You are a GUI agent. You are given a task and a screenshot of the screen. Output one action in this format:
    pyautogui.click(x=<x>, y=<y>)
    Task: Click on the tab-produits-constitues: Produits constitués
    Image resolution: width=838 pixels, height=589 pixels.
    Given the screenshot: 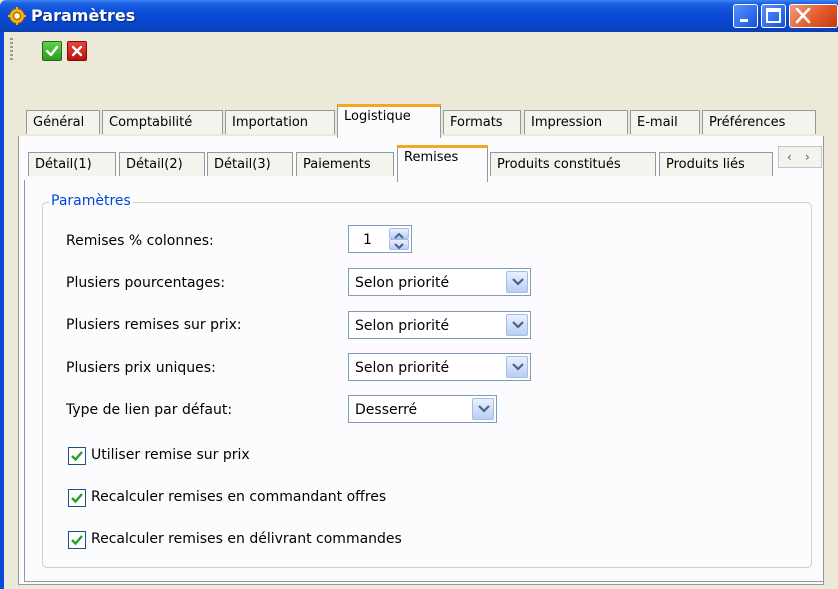 What is the action you would take?
    pyautogui.click(x=573, y=164)
    